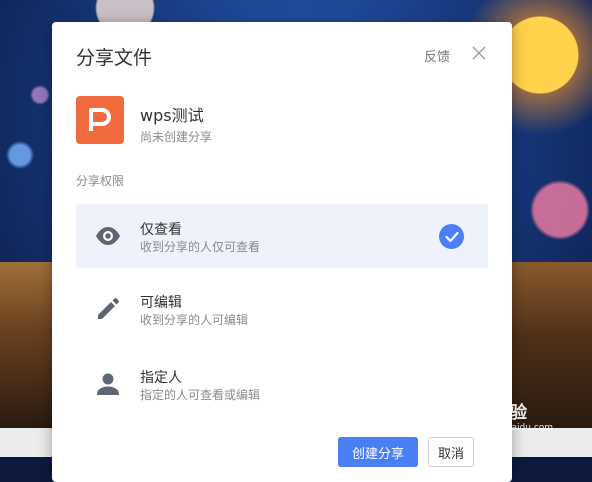 This screenshot has width=592, height=482. I want to click on option-description: 指定的人可查看或编辑, so click(200, 395).